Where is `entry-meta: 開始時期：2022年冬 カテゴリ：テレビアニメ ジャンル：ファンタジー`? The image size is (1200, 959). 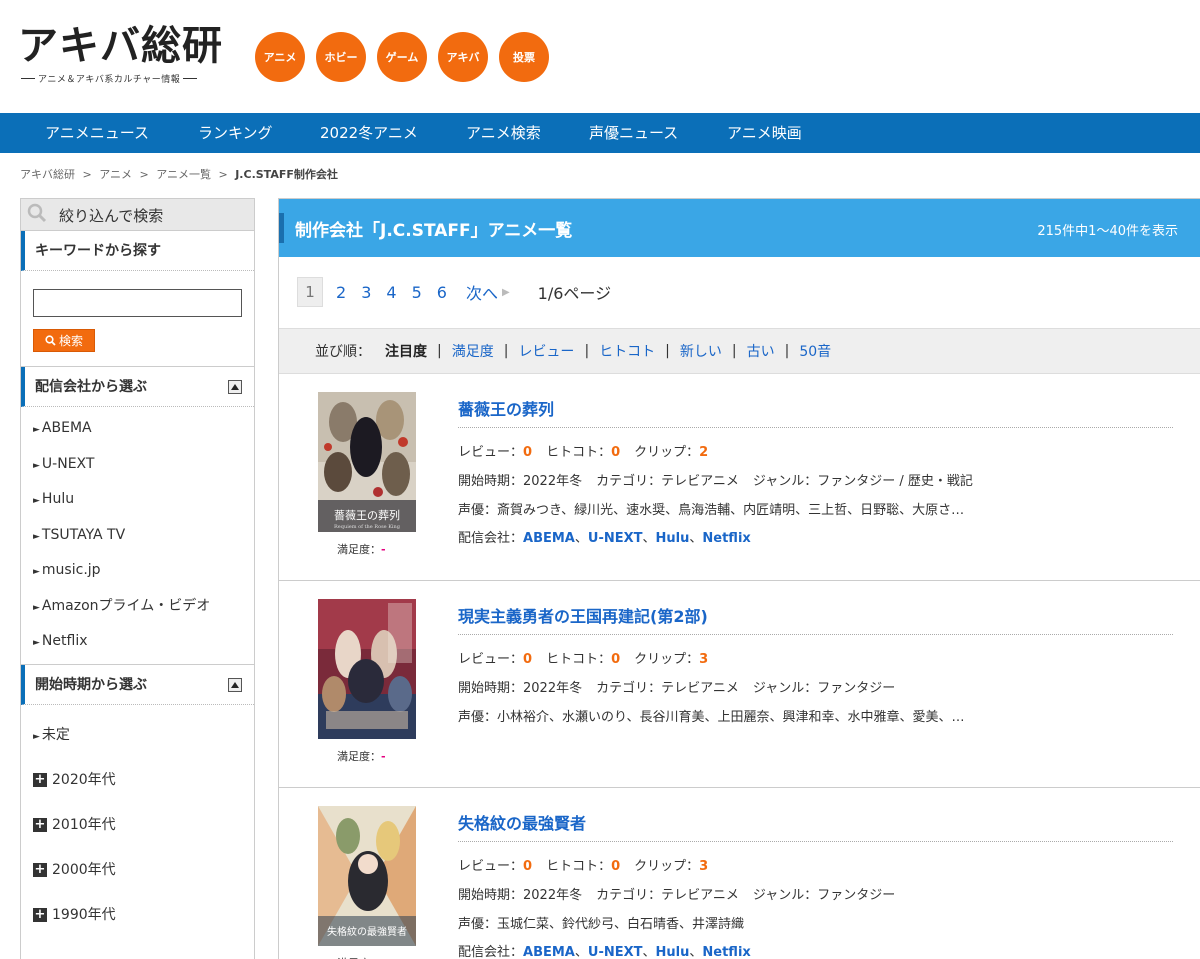
entry-meta: 開始時期：2022年冬 カテゴリ：テレビアニメ ジャンル：ファンタジー is located at coordinates (677, 895).